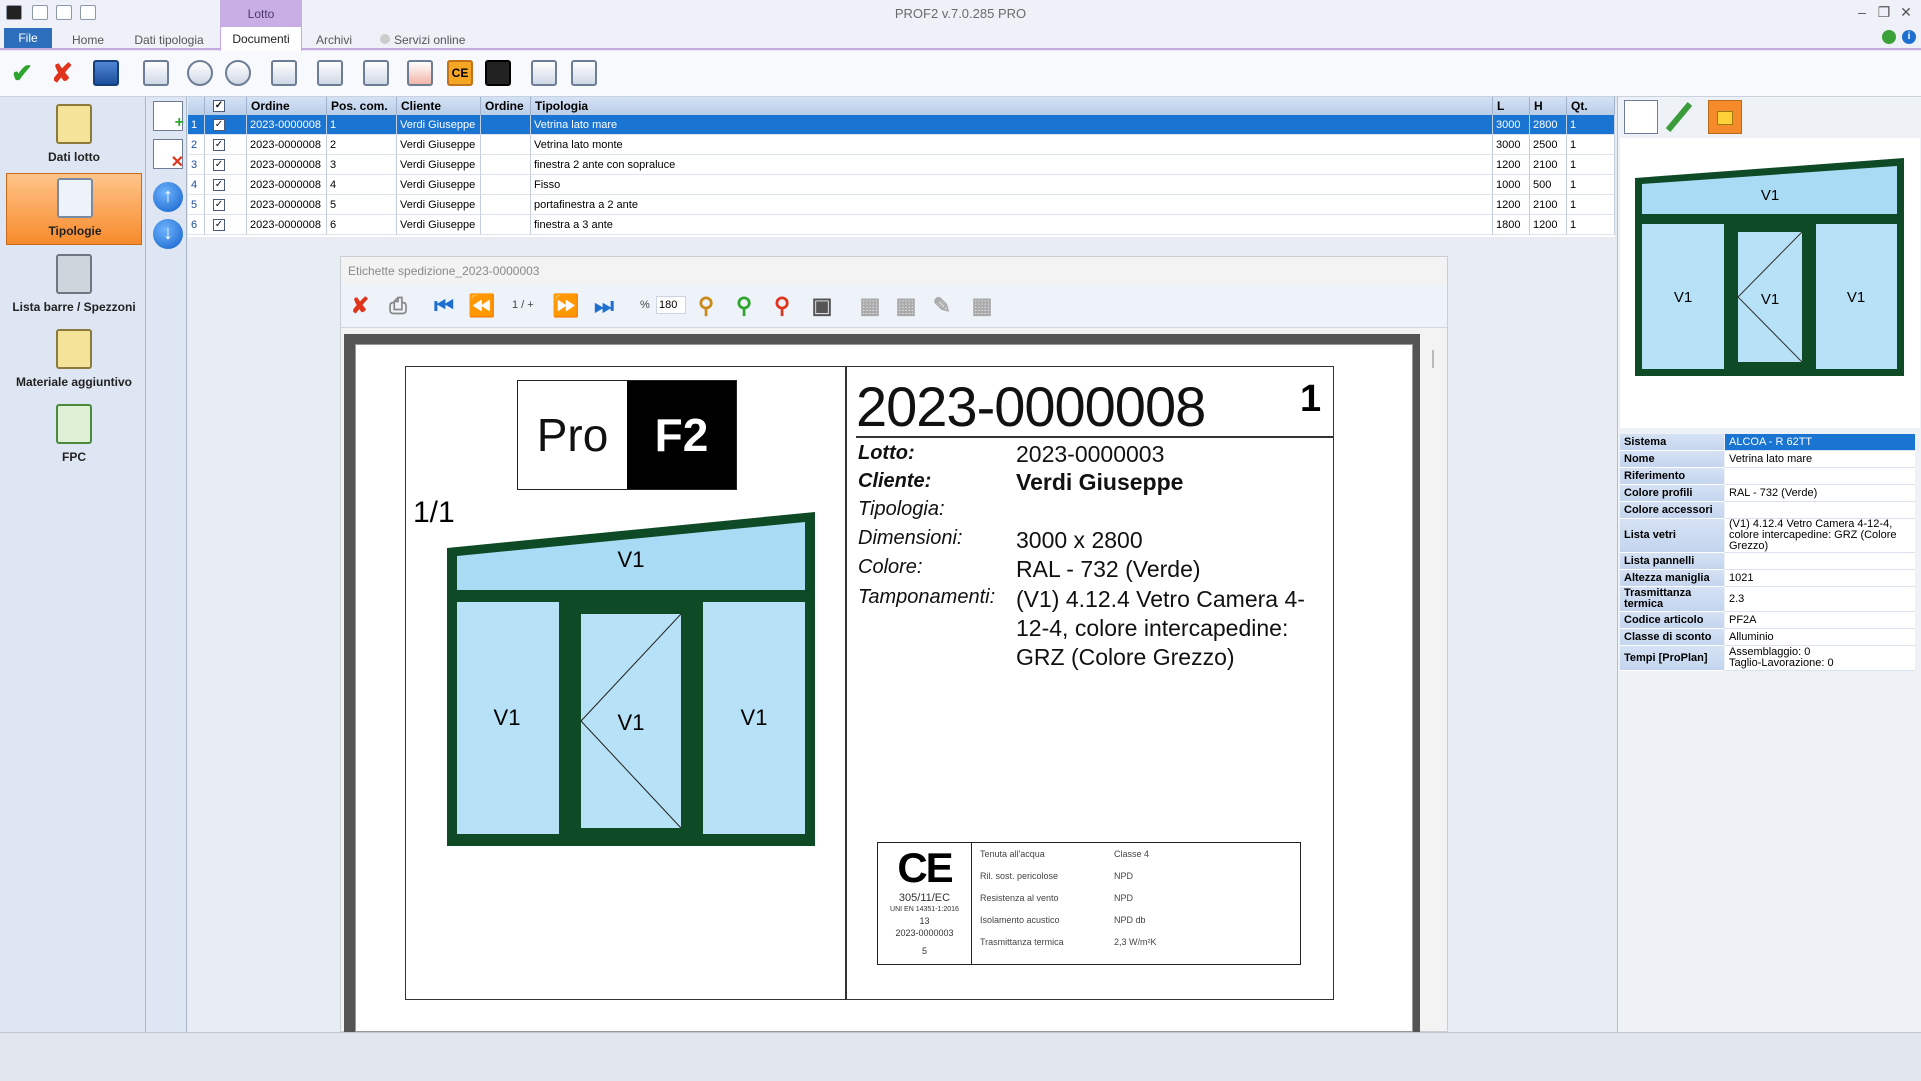 The width and height of the screenshot is (1921, 1081). I want to click on fst-tech-icon, so click(498, 73).